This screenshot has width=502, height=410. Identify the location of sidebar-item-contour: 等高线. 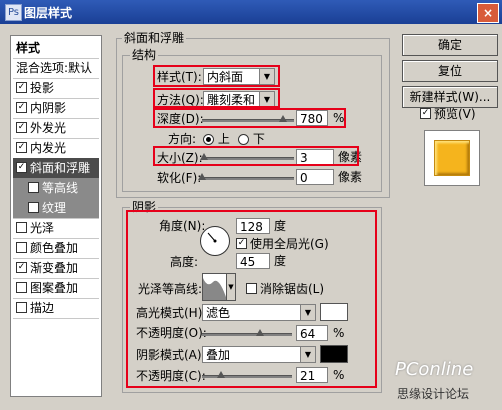
(56, 188).